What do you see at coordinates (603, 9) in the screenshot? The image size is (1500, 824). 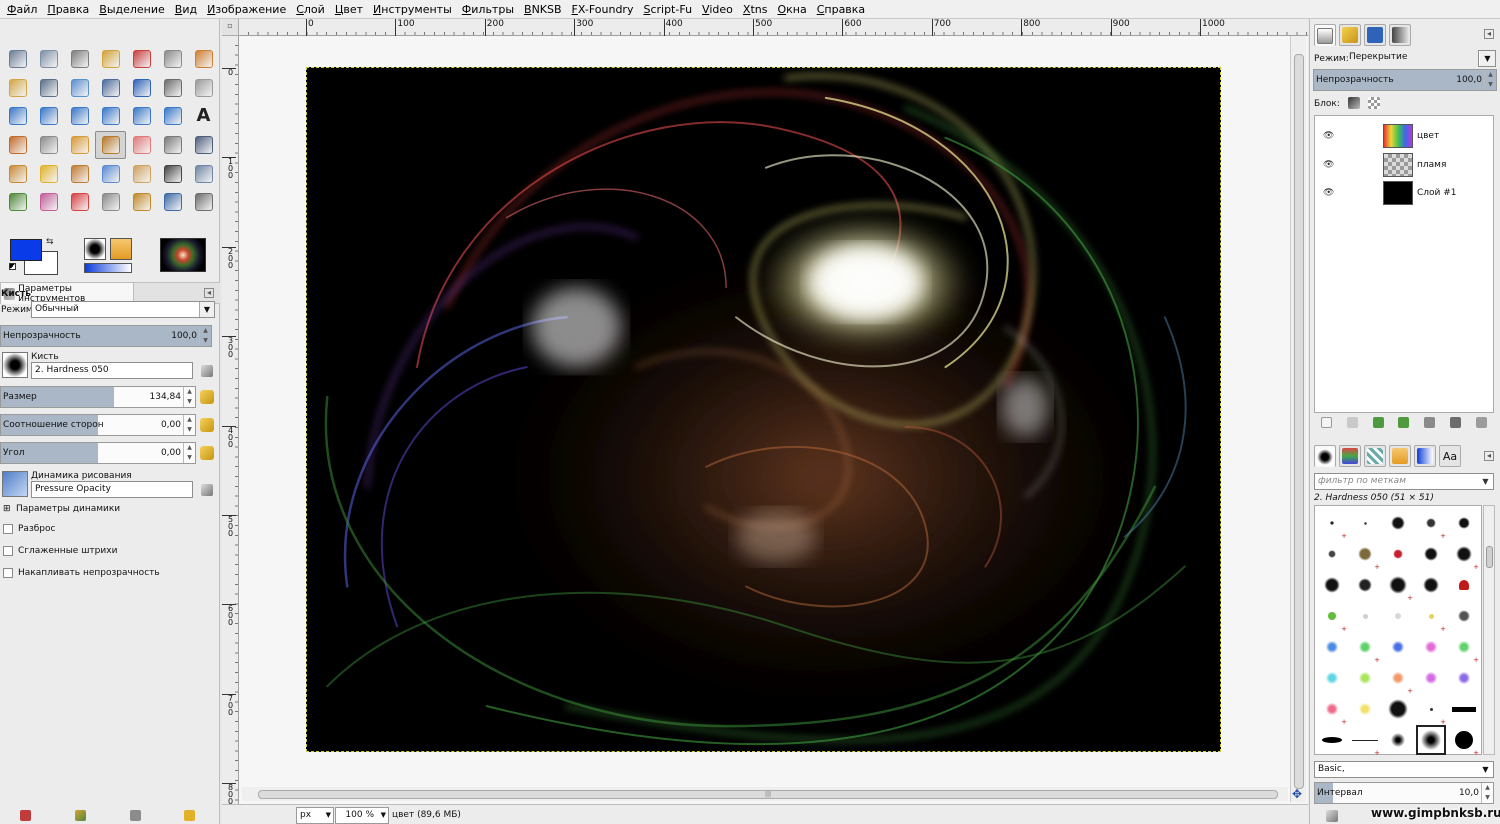 I see `menu-item-10: FX-Foundry` at bounding box center [603, 9].